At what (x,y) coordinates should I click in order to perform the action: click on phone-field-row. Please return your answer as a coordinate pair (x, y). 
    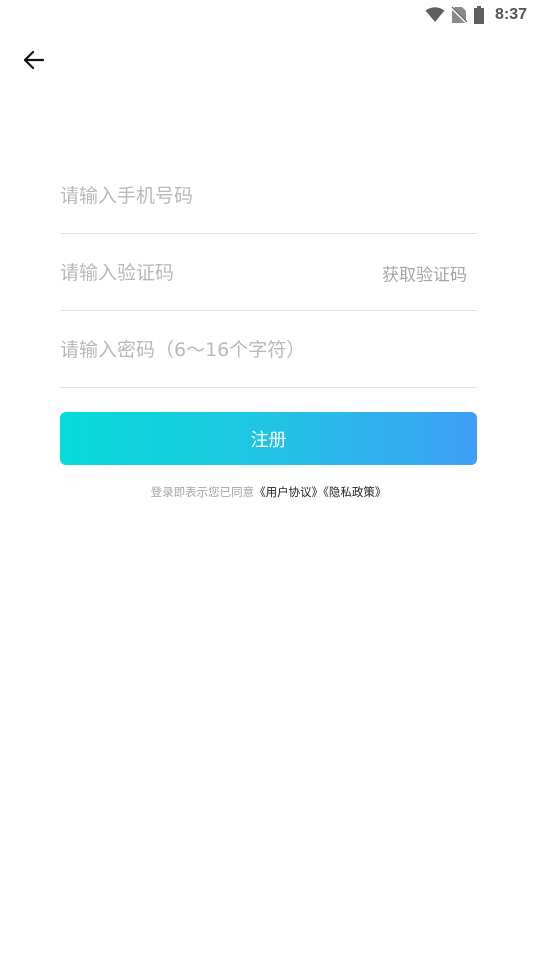
    Looking at the image, I should click on (268, 195).